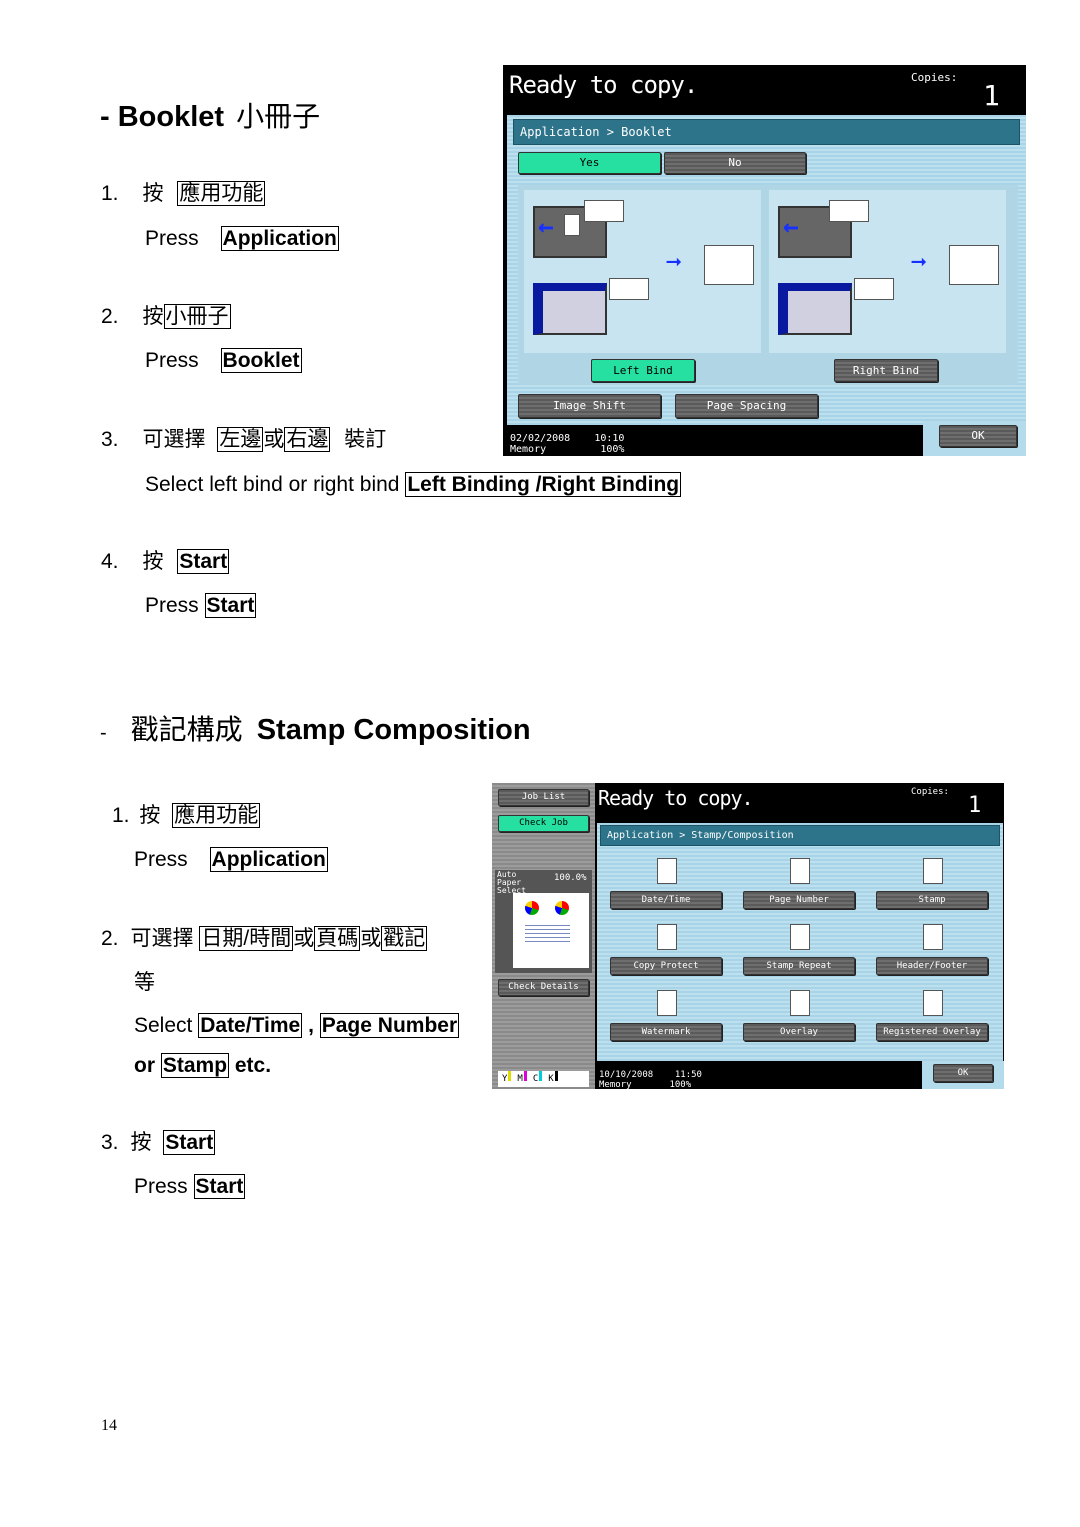  What do you see at coordinates (186, 815) in the screenshot?
I see `stamp-step-1: 1. 按 應用功能` at bounding box center [186, 815].